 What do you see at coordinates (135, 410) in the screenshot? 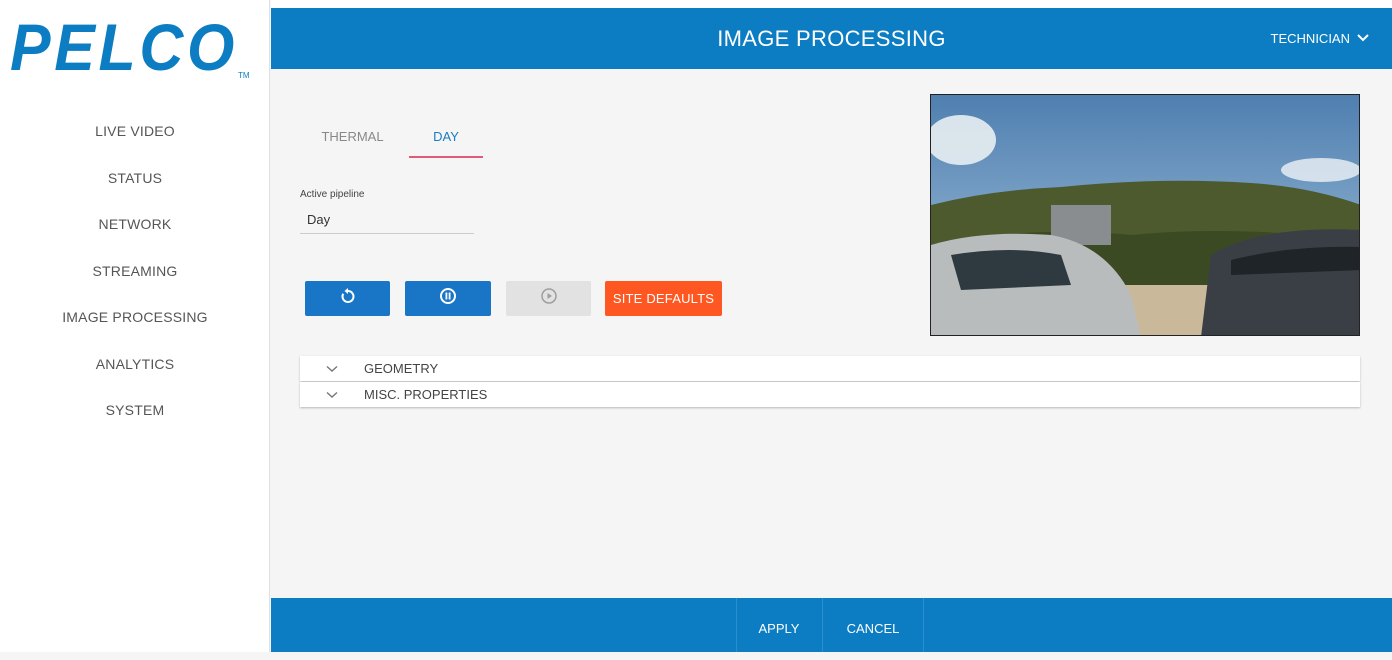
I see `sidebar-item-system: SYSTEM` at bounding box center [135, 410].